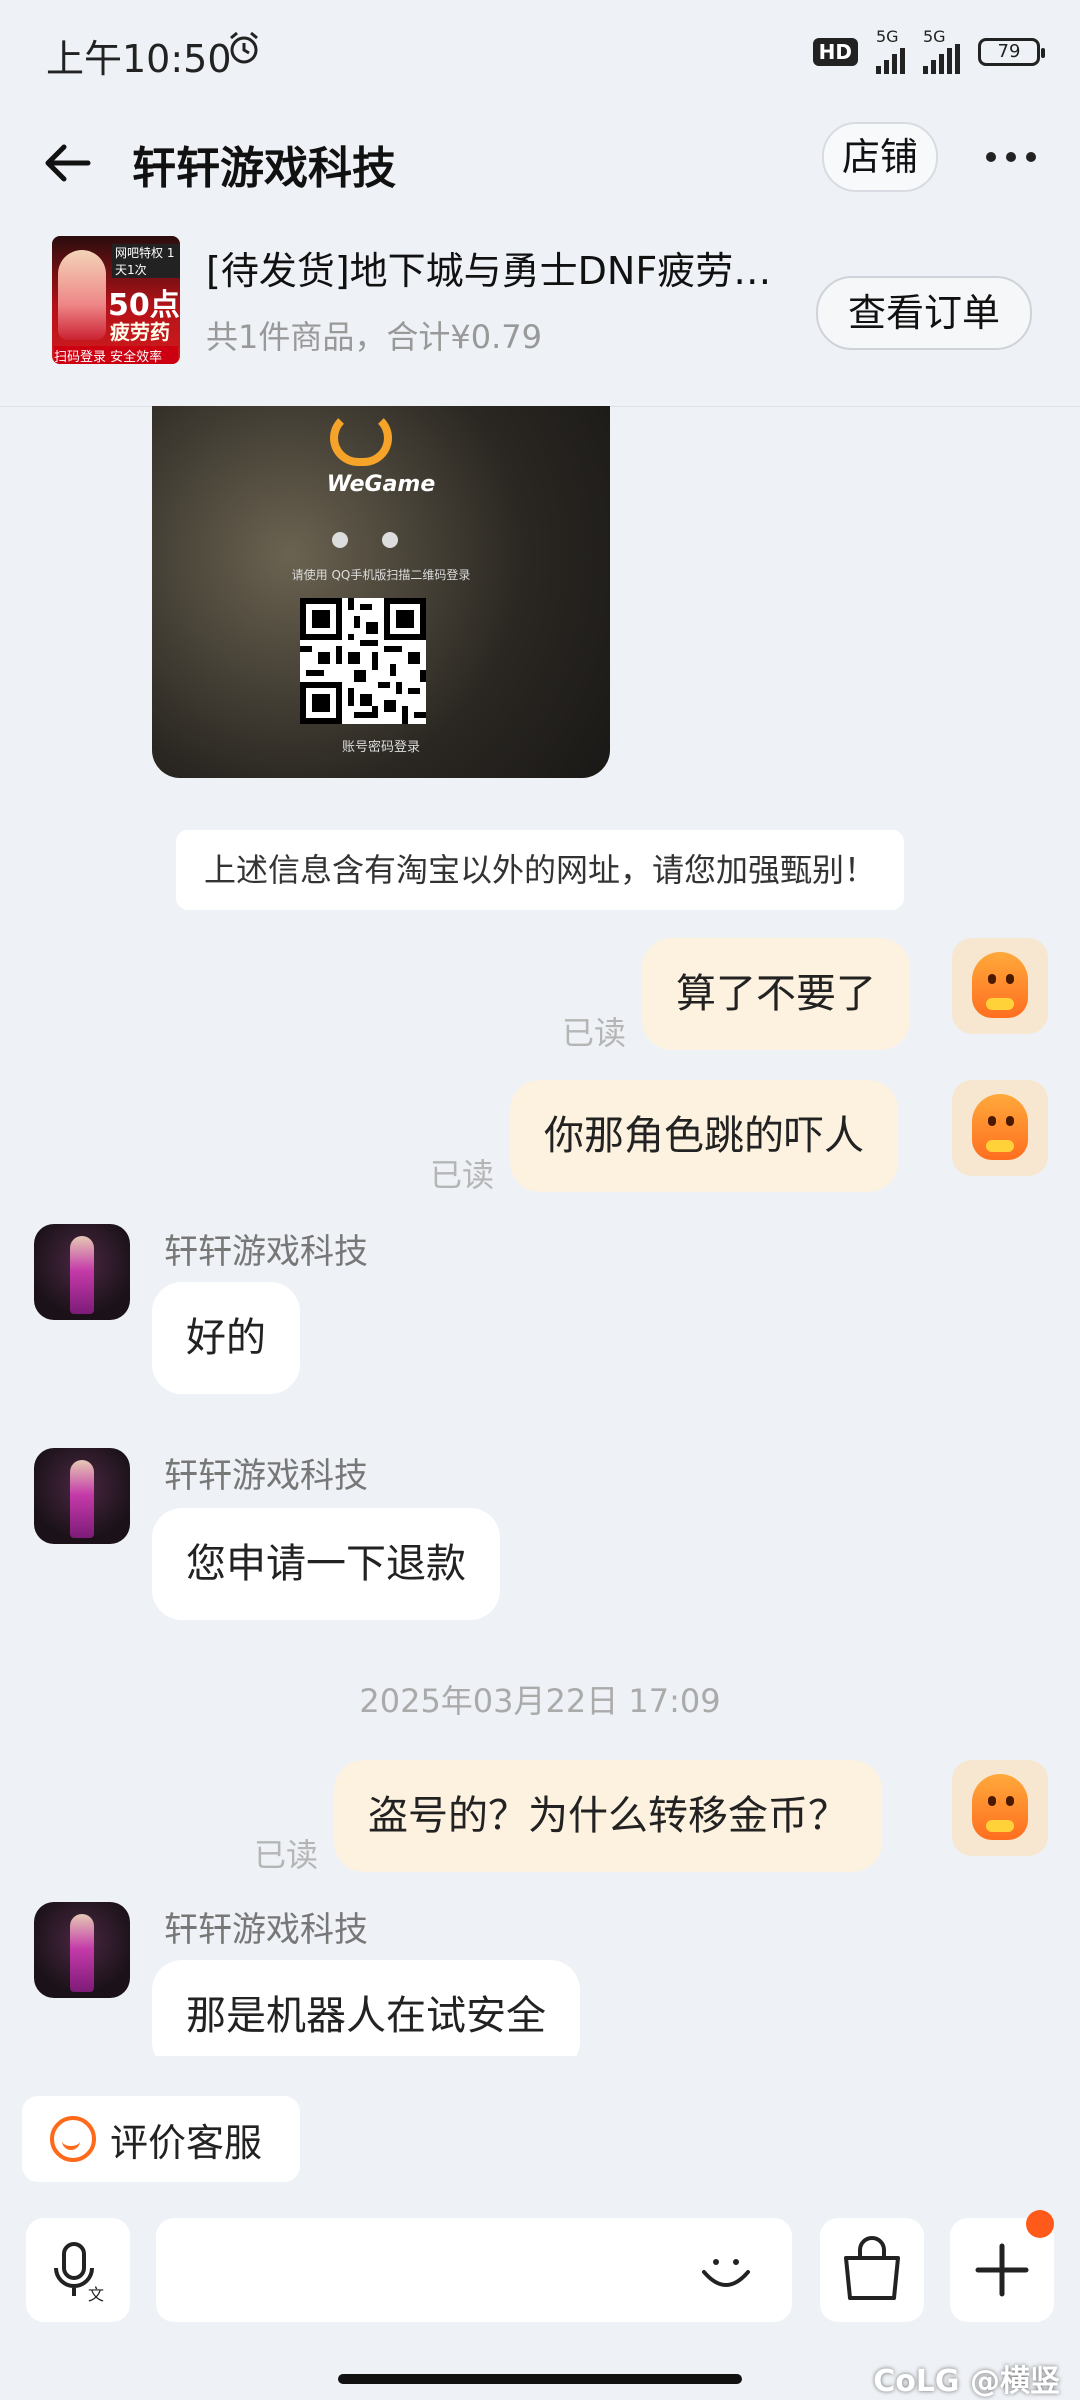 The width and height of the screenshot is (1080, 2400). What do you see at coordinates (381, 575) in the screenshot?
I see `qr-hint: 请使用 QQ手机版扫描二维码登录` at bounding box center [381, 575].